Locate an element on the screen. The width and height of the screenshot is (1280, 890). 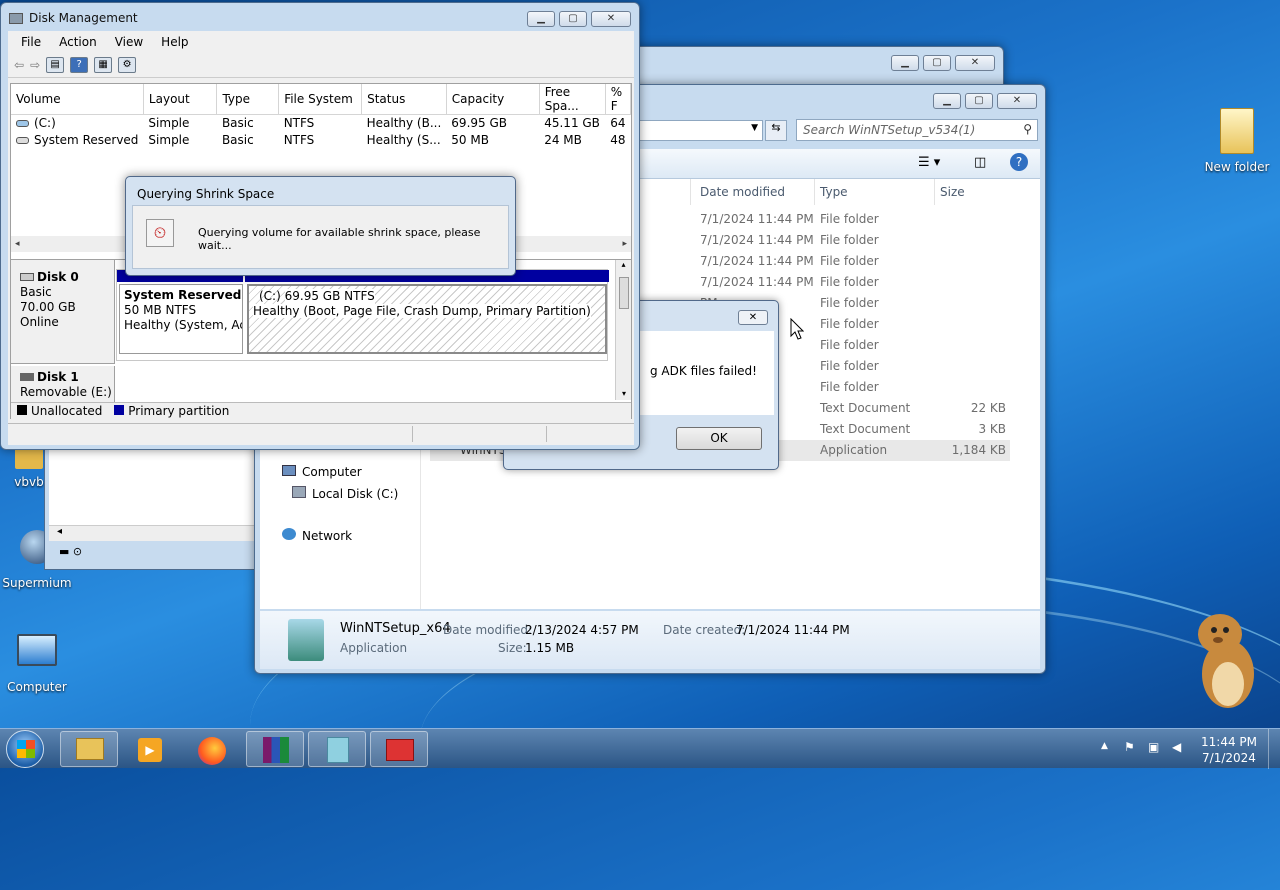
search-placeholder: Search WinNTSetup_v534(1) is located at coordinates (889, 130).